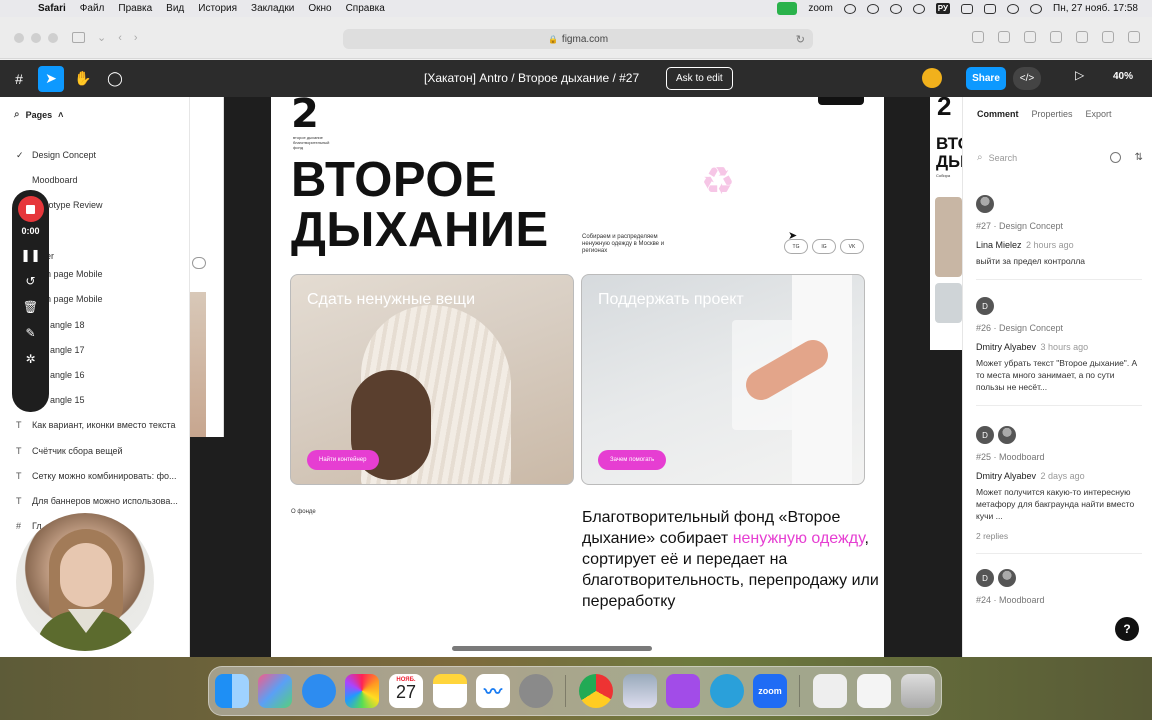 This screenshot has width=1152, height=720. What do you see at coordinates (56, 155) in the screenshot?
I see `page-item-design-concept: ✓ Design Concept` at bounding box center [56, 155].